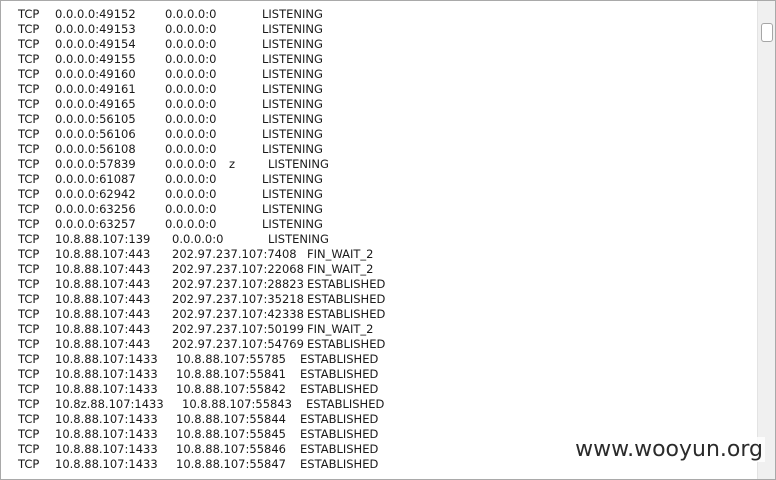 This screenshot has width=776, height=480. What do you see at coordinates (95, 119) in the screenshot?
I see `local-address-cell: 0.0.0.0:56105` at bounding box center [95, 119].